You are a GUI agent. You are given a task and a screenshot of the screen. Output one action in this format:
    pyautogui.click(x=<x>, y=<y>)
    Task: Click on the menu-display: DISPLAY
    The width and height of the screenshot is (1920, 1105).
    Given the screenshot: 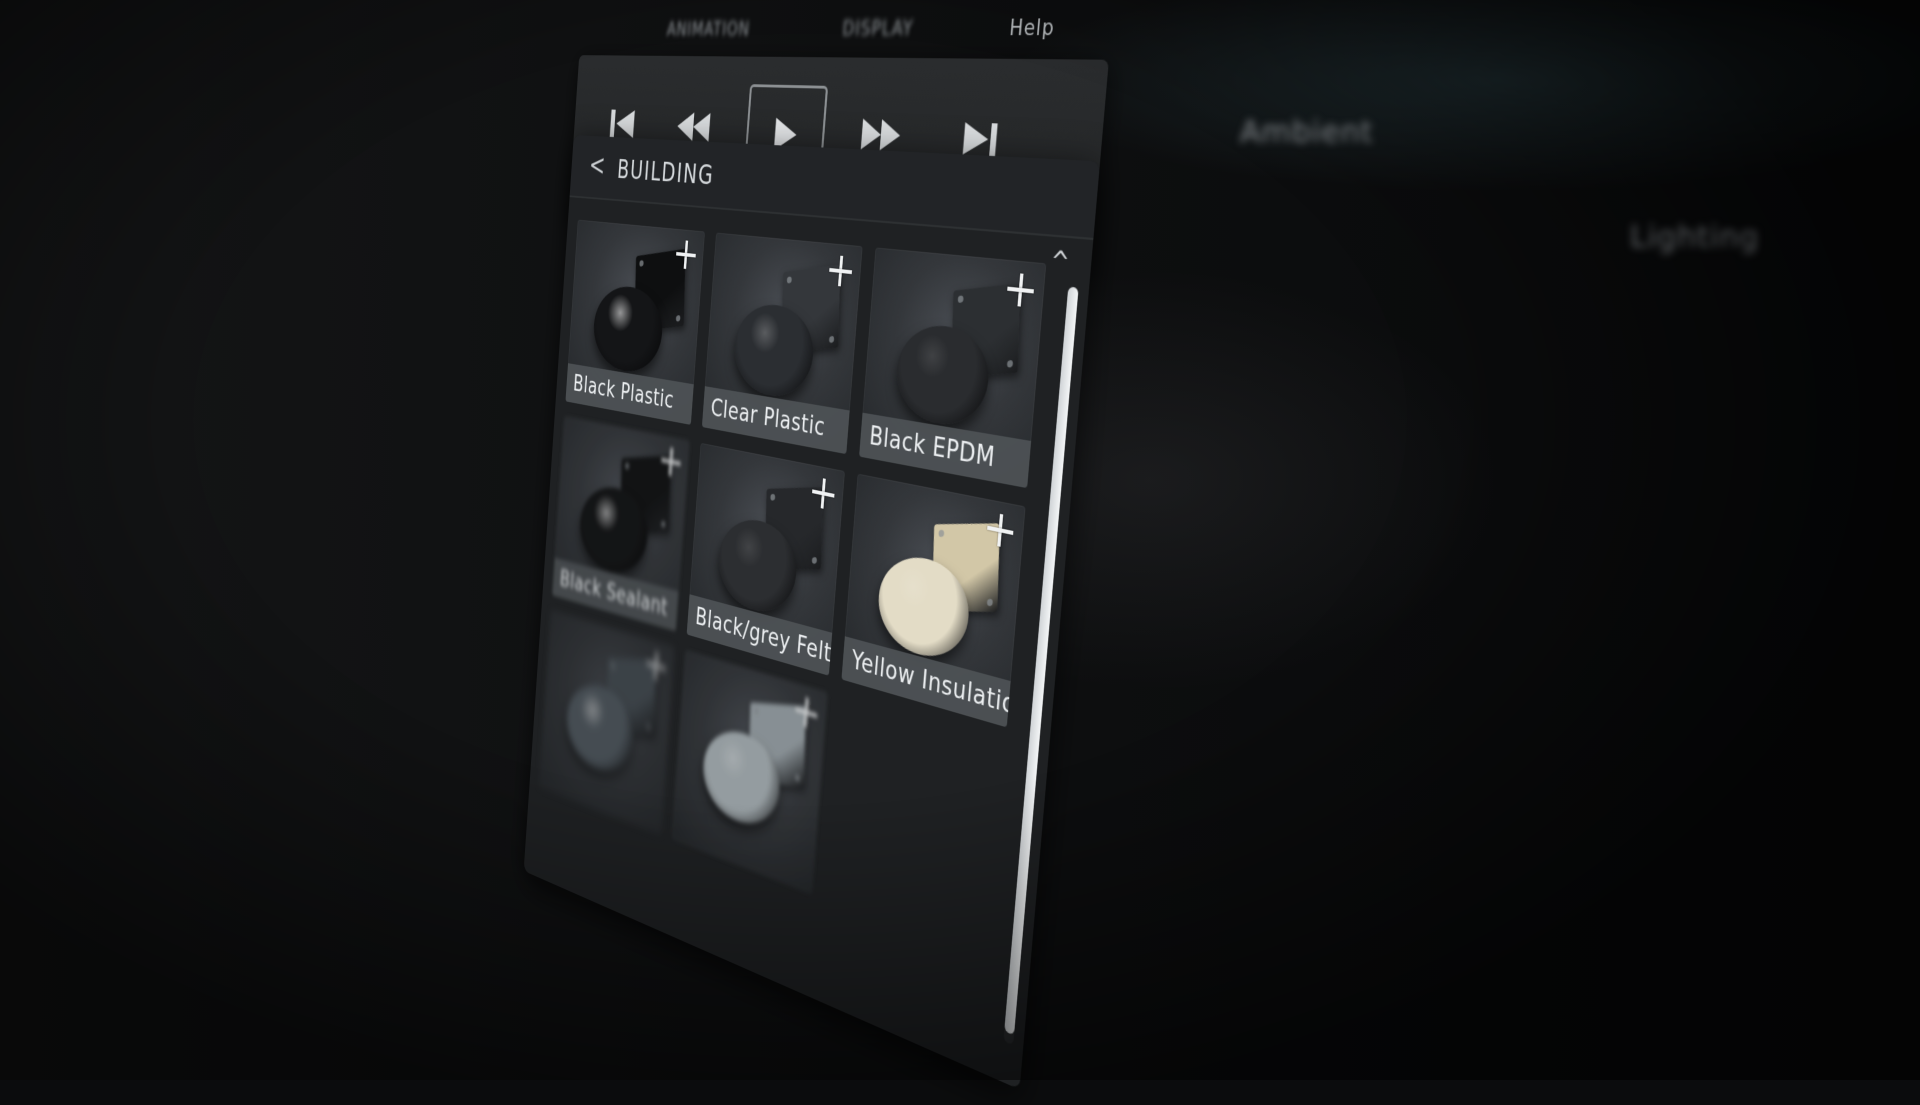 What is the action you would take?
    pyautogui.click(x=877, y=28)
    